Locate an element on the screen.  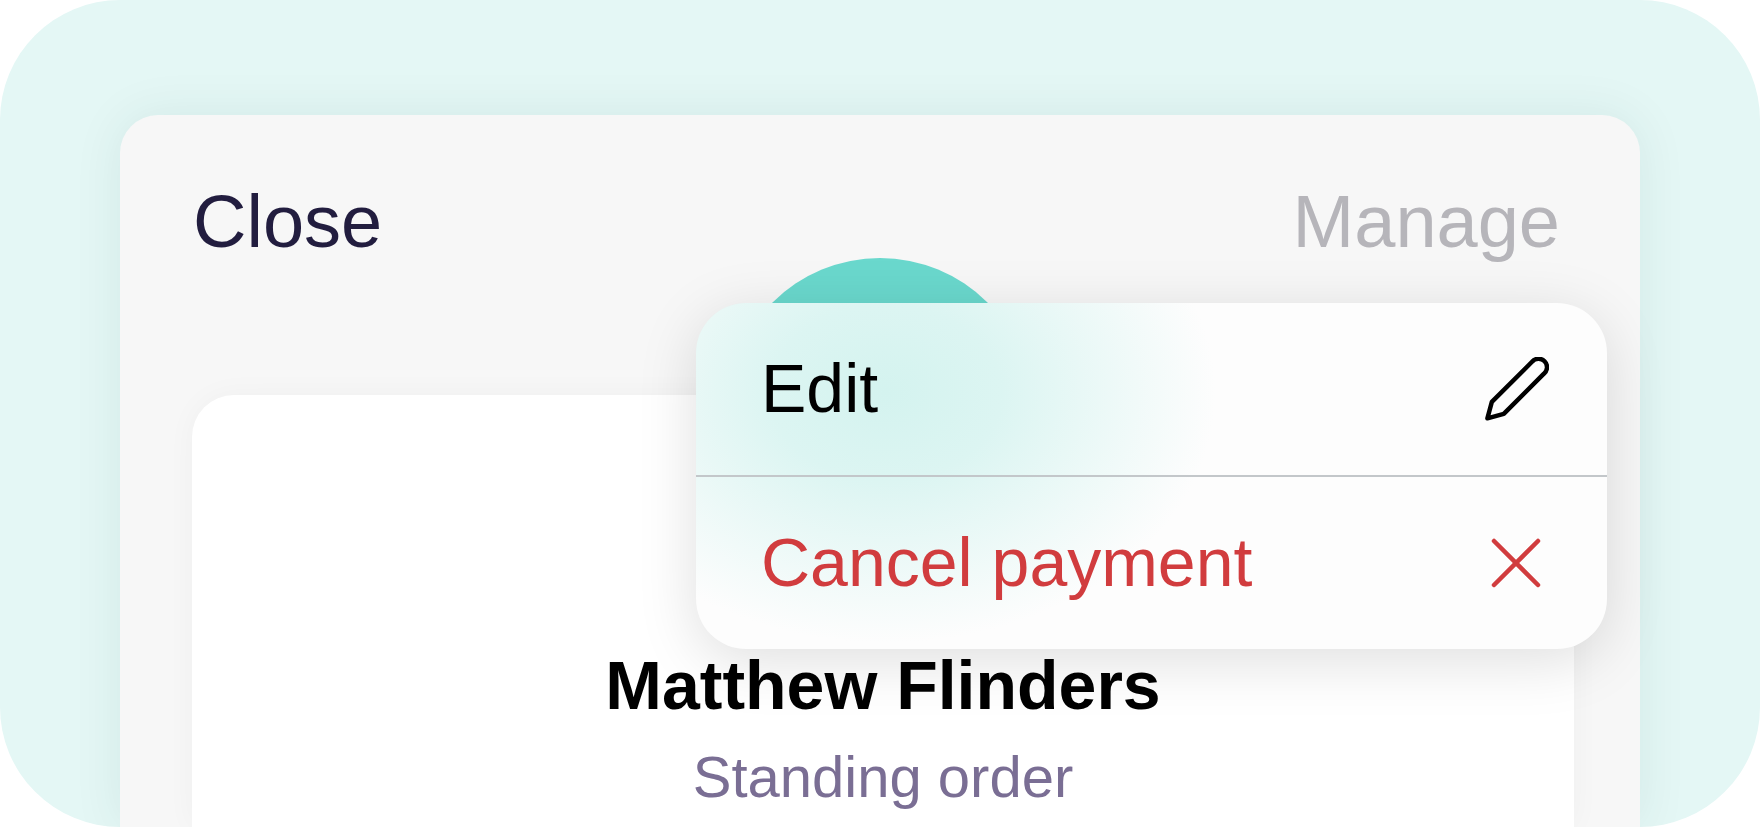
menu-item: Cancel payment is located at coordinates (1151, 563).